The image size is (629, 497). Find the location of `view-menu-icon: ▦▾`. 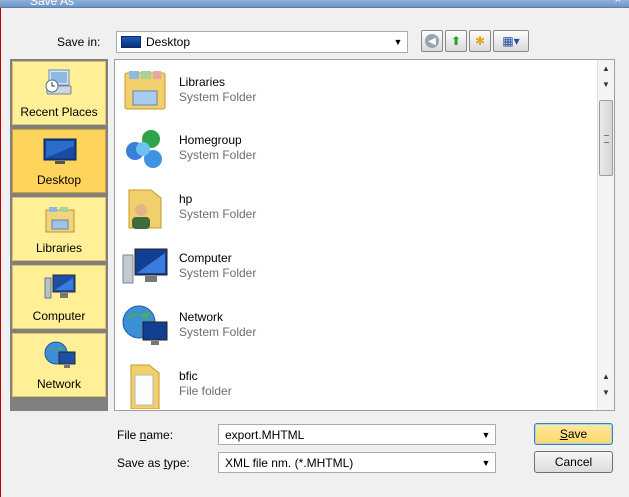

view-menu-icon: ▦▾ is located at coordinates (511, 41).